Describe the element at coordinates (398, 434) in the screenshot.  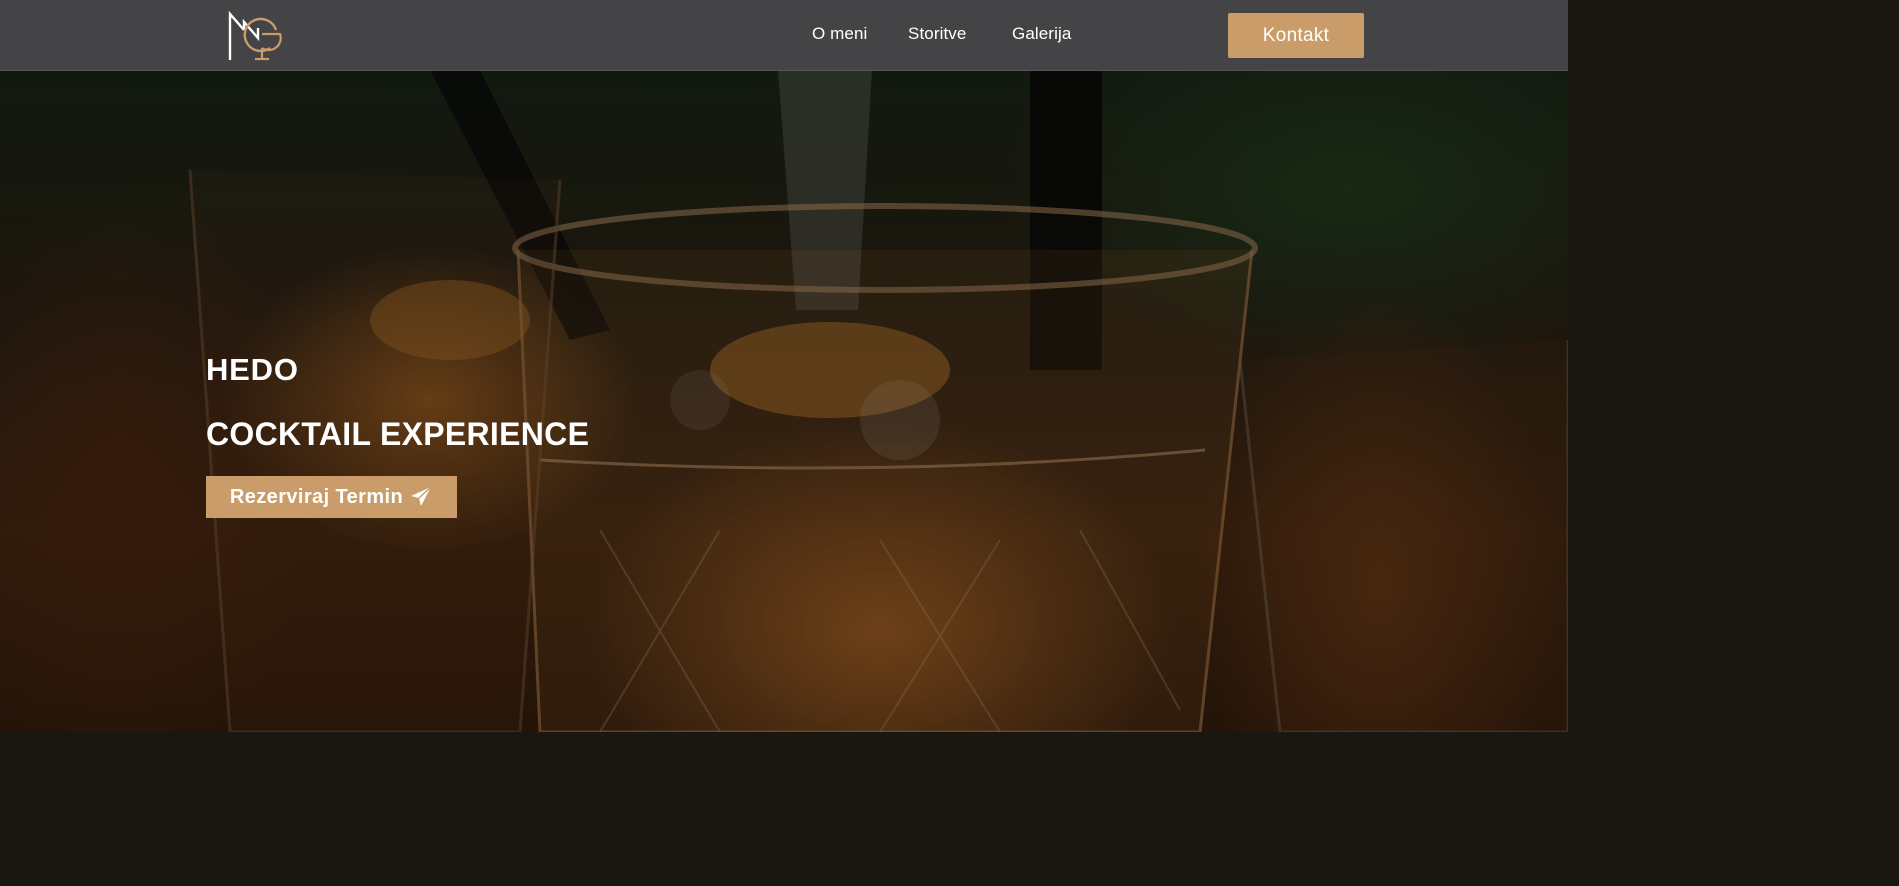
I see `hero-subtitle: COCKTAIL EXPERIENCE` at that location.